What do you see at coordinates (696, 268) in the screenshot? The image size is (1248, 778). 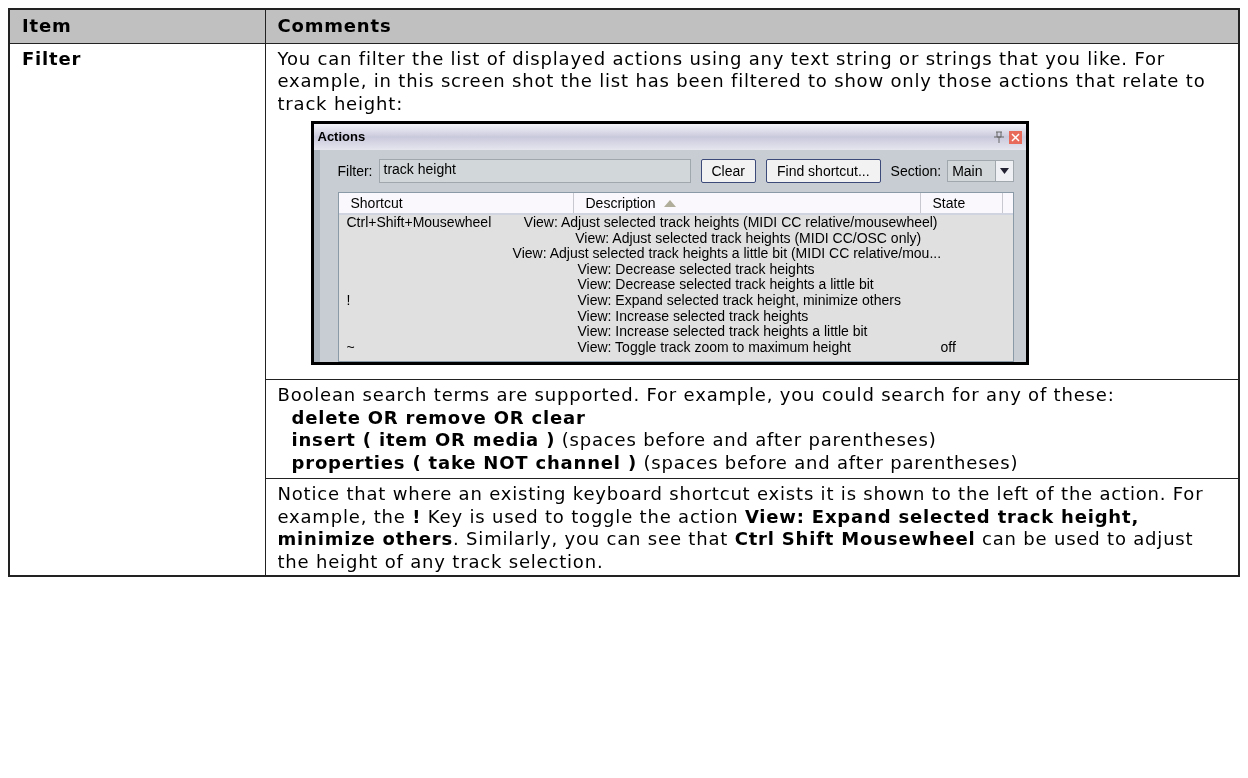 I see `description-cell: View: Decrease selected track heights` at bounding box center [696, 268].